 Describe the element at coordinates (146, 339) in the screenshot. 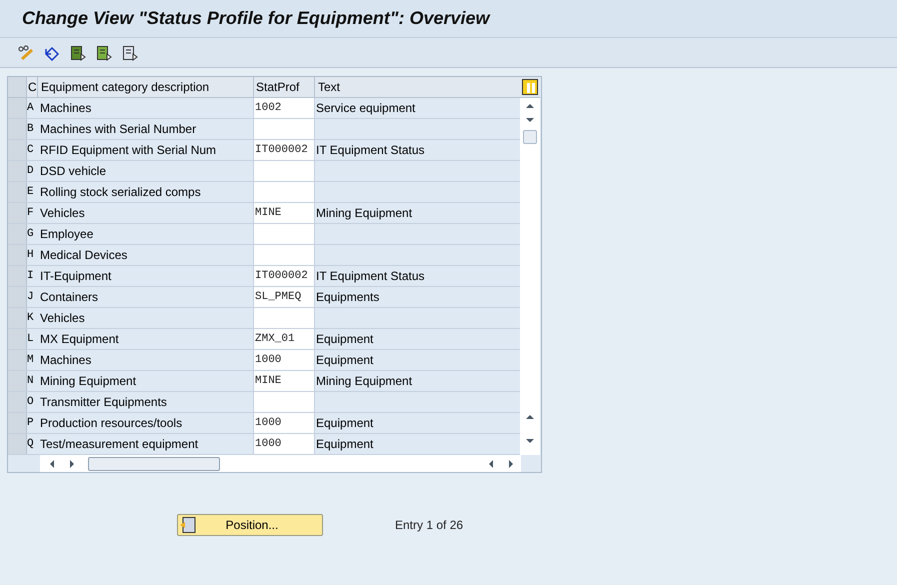

I see `table-cell: MX Equipment` at that location.